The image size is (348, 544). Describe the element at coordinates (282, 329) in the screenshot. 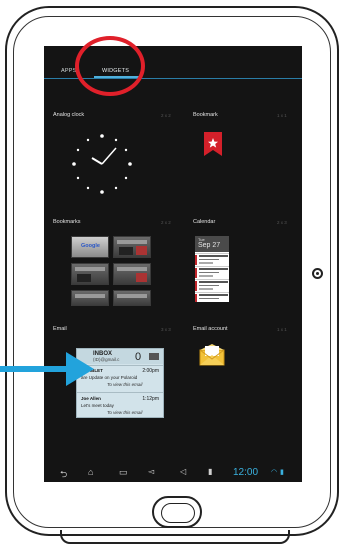

I see `widget-size-email-account: 1 x 1` at that location.